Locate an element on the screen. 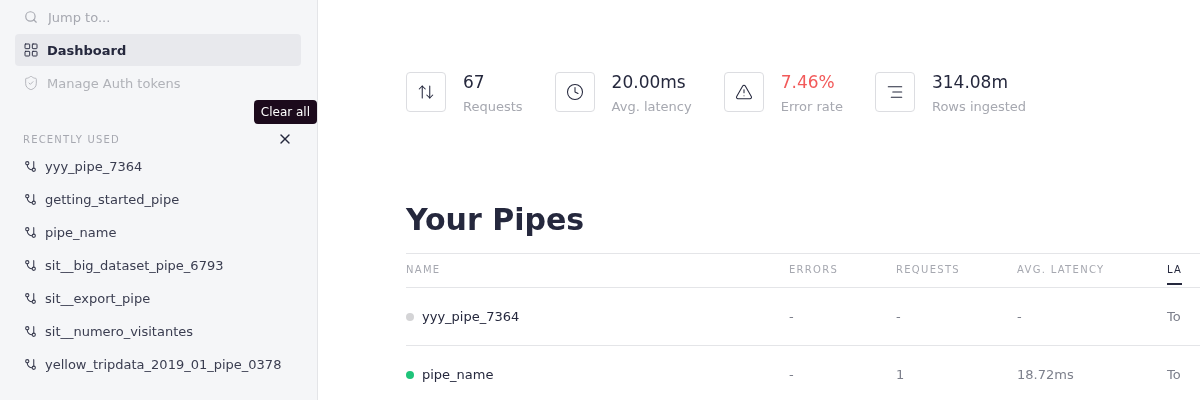  recent-item: yyy_pipe_7364 is located at coordinates (158, 166).